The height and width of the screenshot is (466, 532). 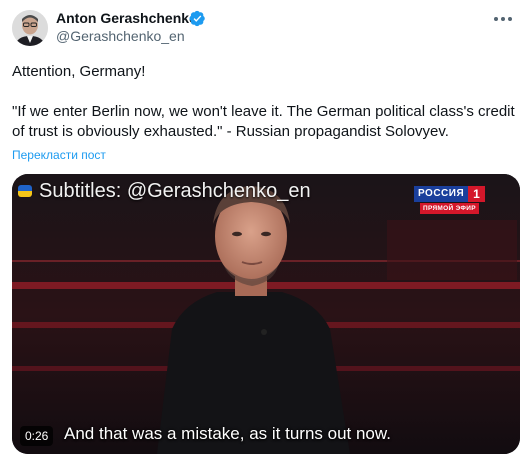 What do you see at coordinates (127, 18) in the screenshot?
I see `author-name: Anton Gerashchenko` at bounding box center [127, 18].